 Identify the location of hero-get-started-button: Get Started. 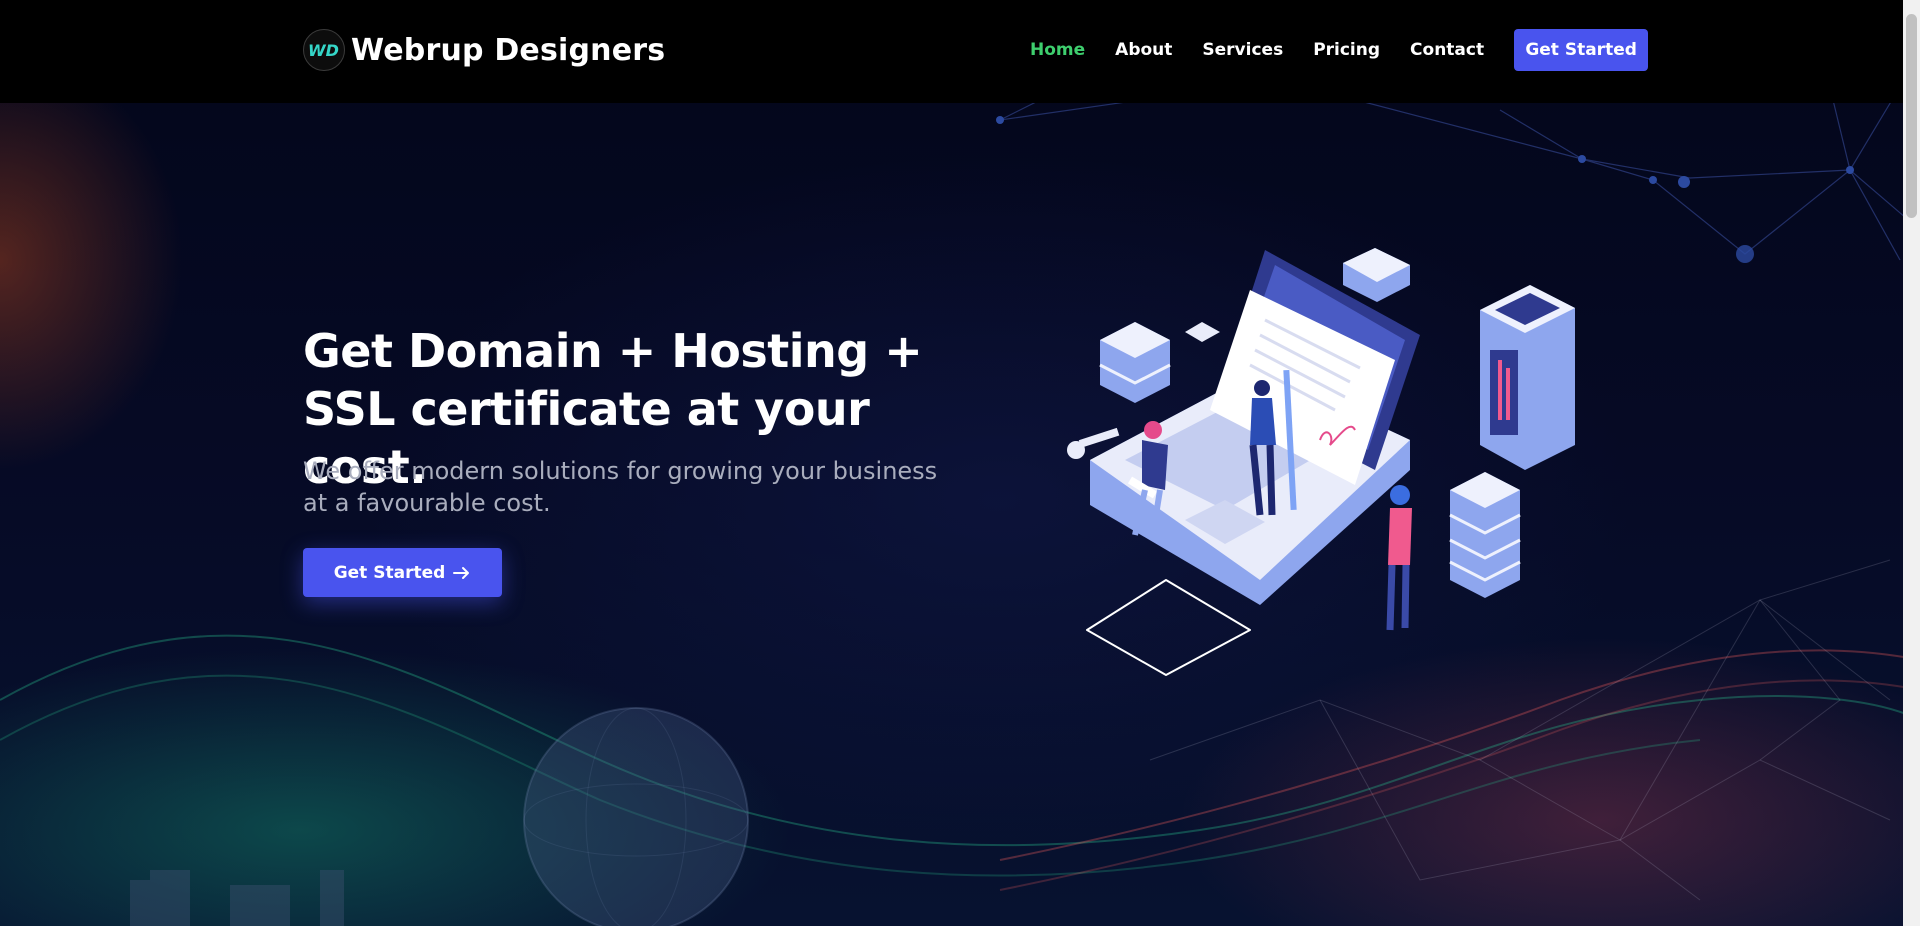
(402, 572).